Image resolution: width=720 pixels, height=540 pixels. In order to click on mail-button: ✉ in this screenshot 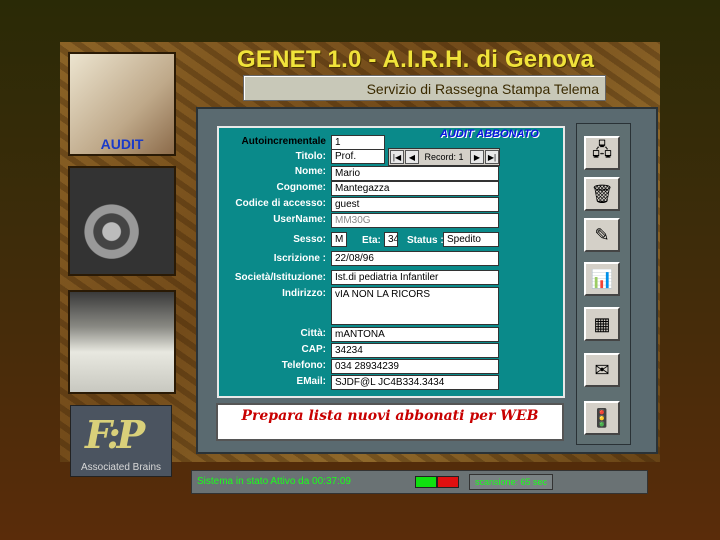, I will do `click(602, 370)`.